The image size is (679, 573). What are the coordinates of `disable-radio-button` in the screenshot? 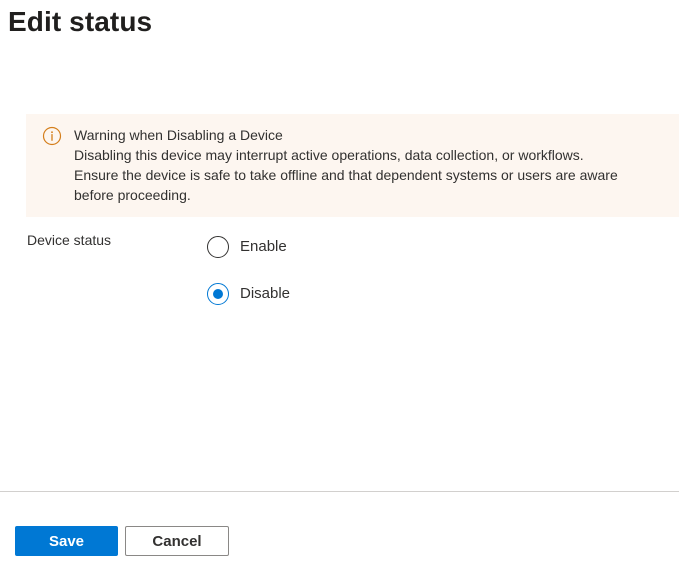 It's located at (218, 294).